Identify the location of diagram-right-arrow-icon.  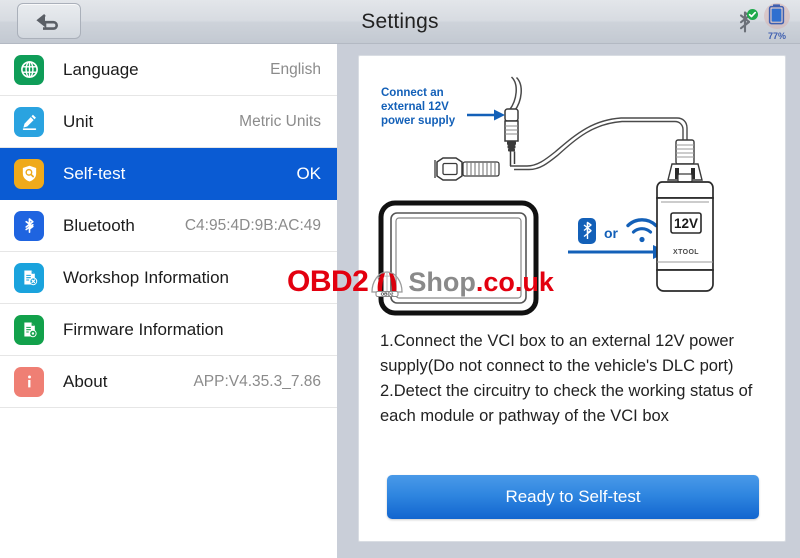
(618, 252).